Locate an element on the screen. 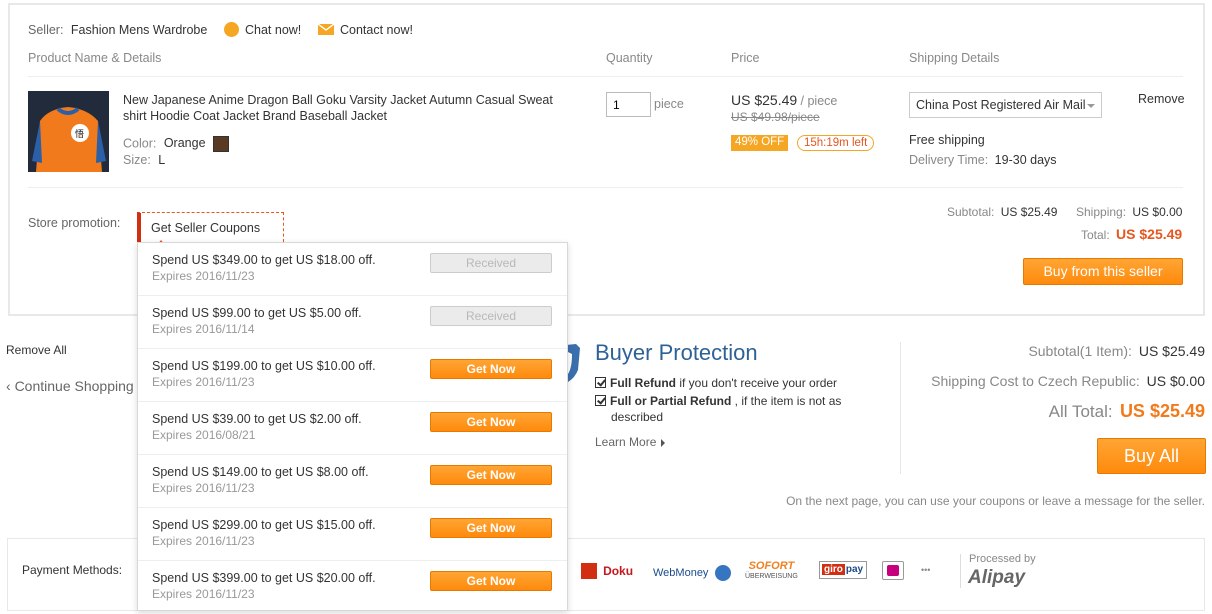 This screenshot has width=1212, height=614. coupon-title: Spend US $149.00 to get US $8.00 off. is located at coordinates (260, 472).